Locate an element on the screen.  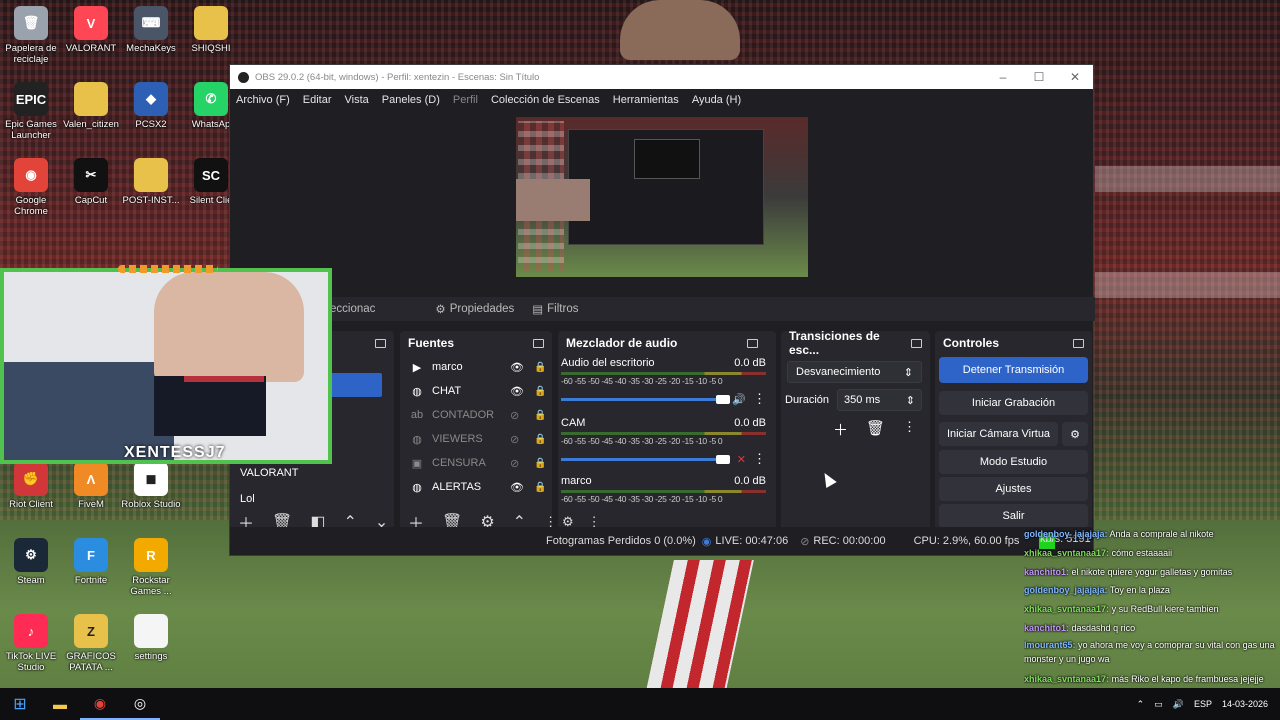
menu-coleccion: Colección de Escenas is located at coordinates (545, 100).